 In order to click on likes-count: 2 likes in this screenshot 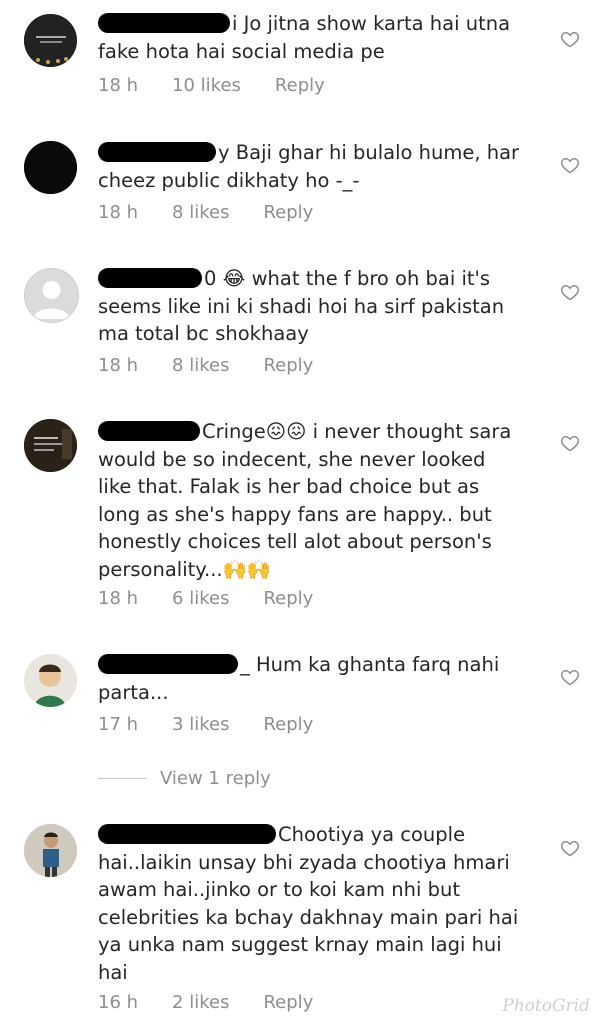, I will do `click(200, 1002)`.